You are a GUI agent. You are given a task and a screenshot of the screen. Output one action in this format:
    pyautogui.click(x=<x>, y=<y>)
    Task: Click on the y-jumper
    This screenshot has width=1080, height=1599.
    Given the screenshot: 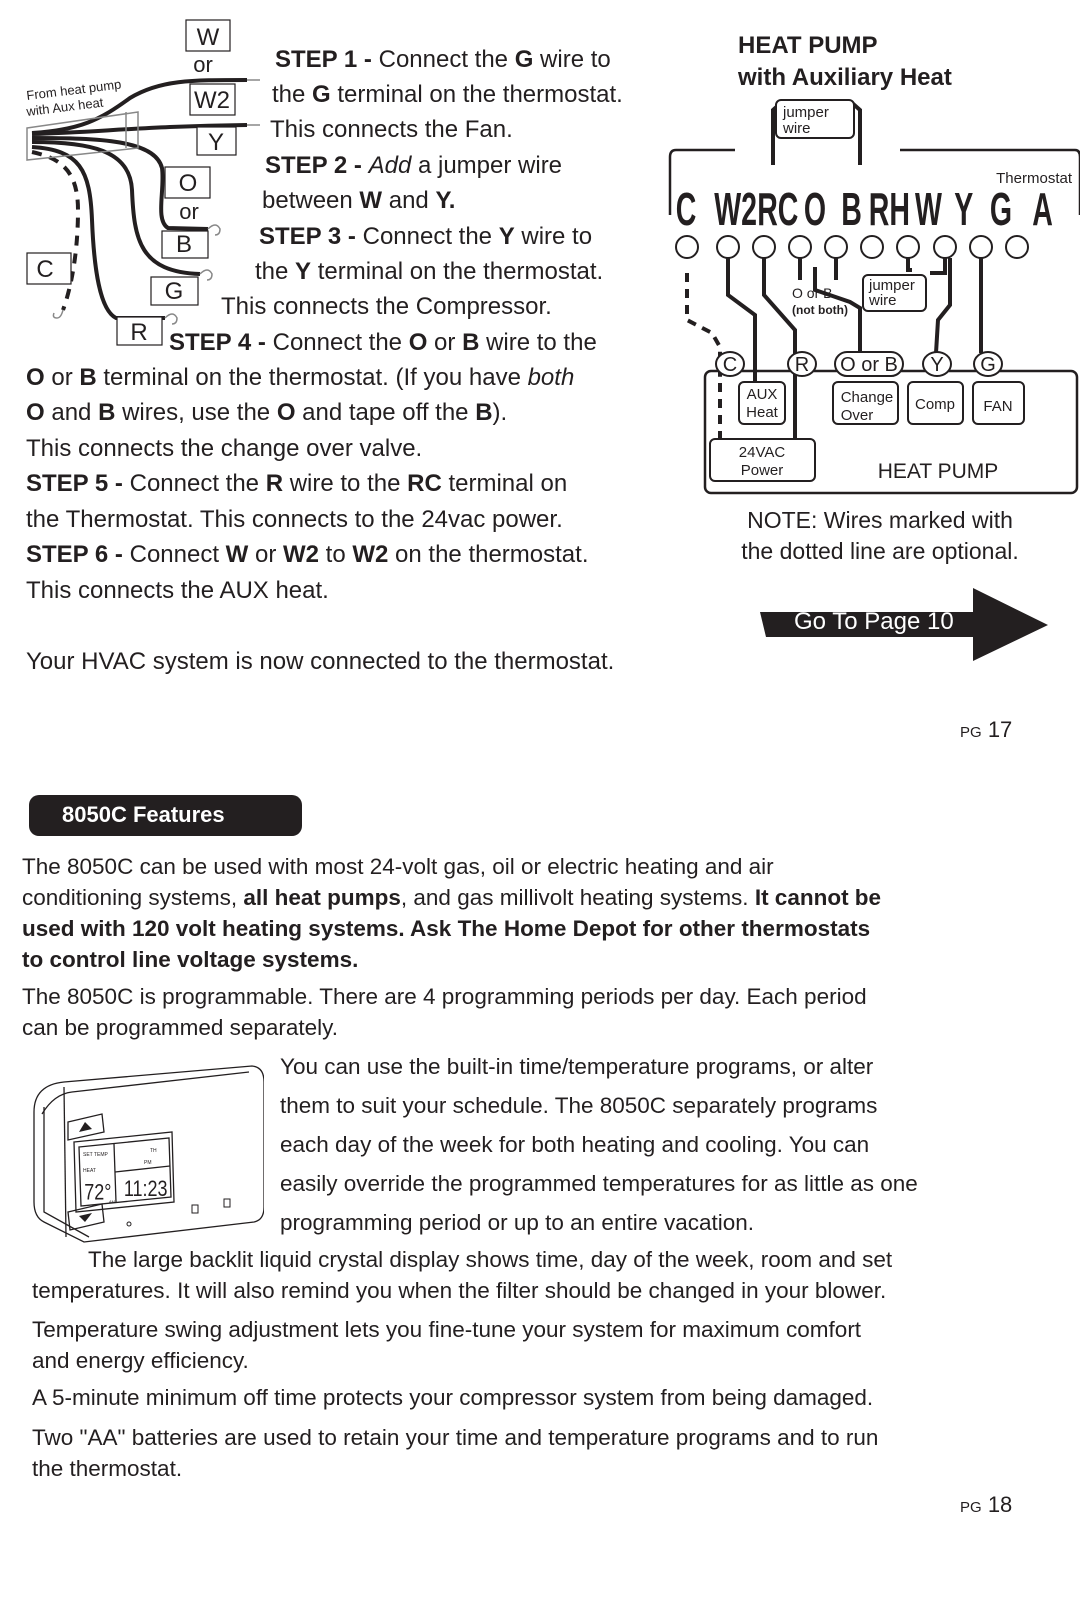 What is the action you would take?
    pyautogui.click(x=938, y=266)
    